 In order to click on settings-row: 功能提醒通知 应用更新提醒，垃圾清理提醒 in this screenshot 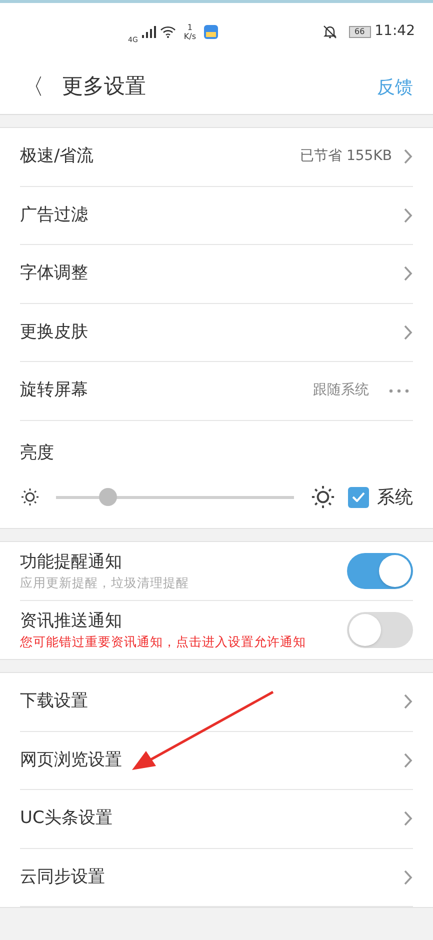, I will do `click(216, 571)`.